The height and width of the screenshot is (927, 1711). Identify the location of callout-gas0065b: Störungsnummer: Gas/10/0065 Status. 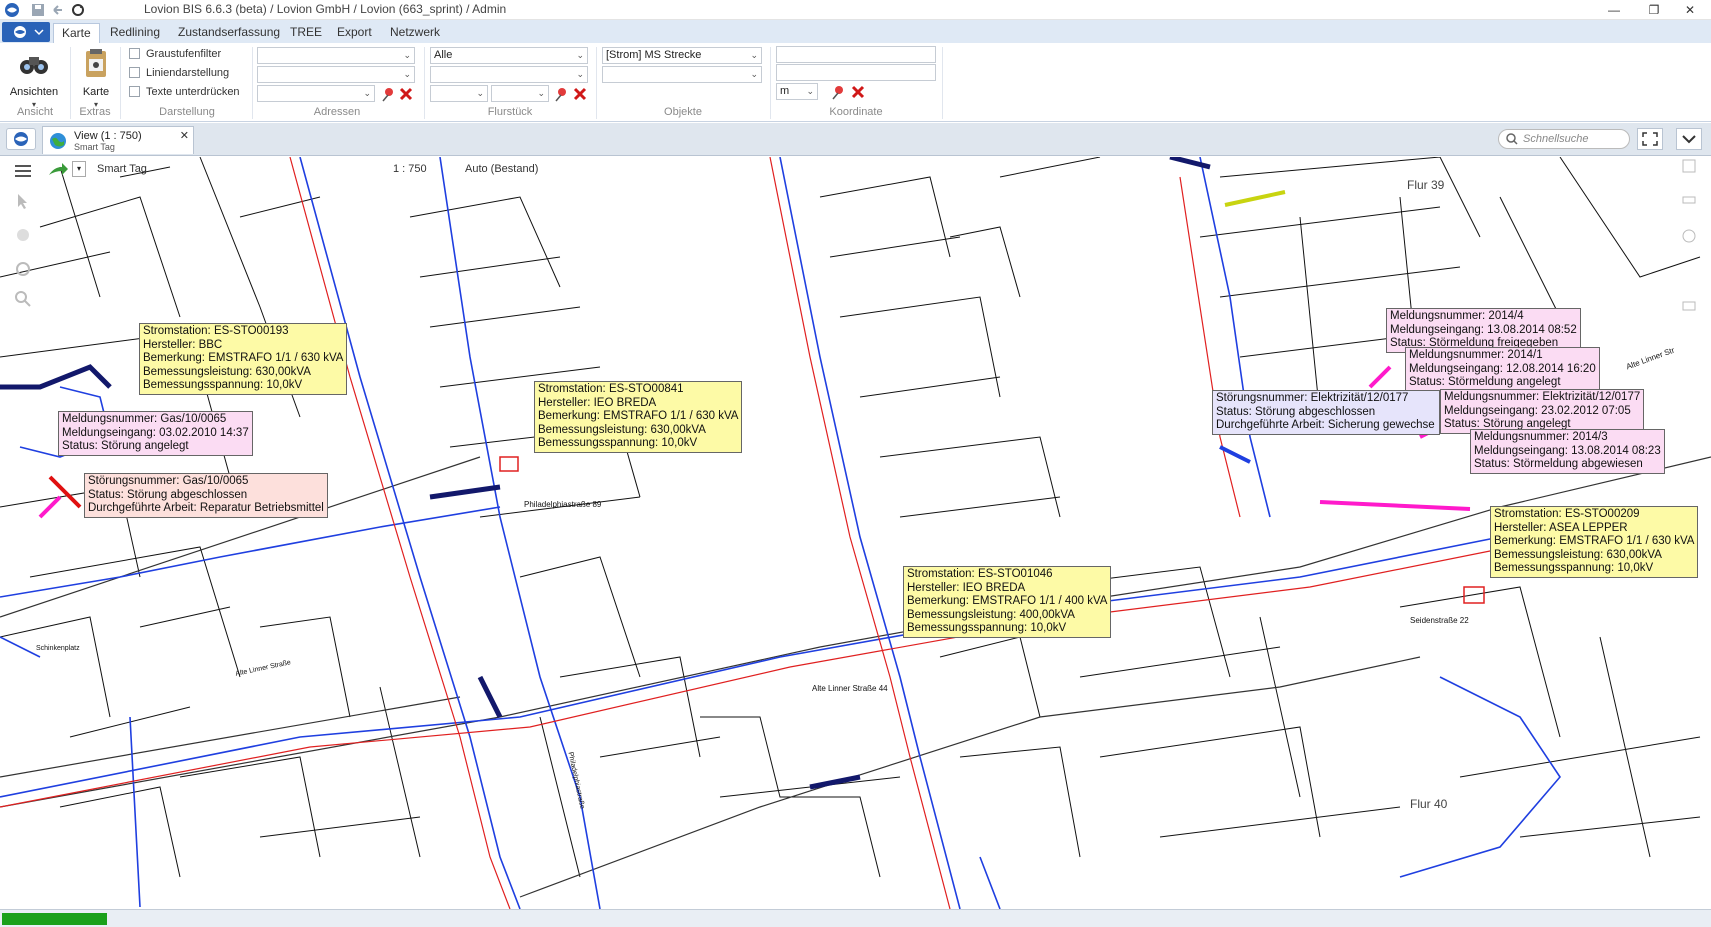
(206, 495).